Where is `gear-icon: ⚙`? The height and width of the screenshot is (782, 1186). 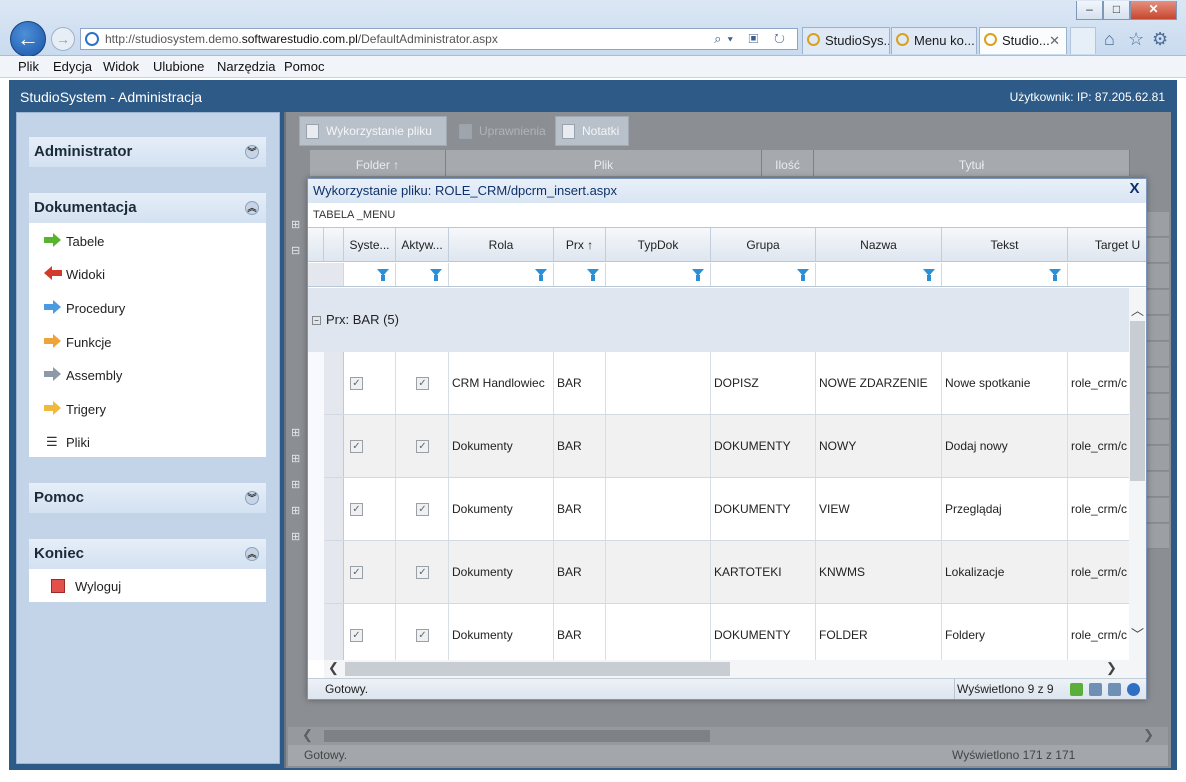
gear-icon: ⚙ is located at coordinates (1160, 39).